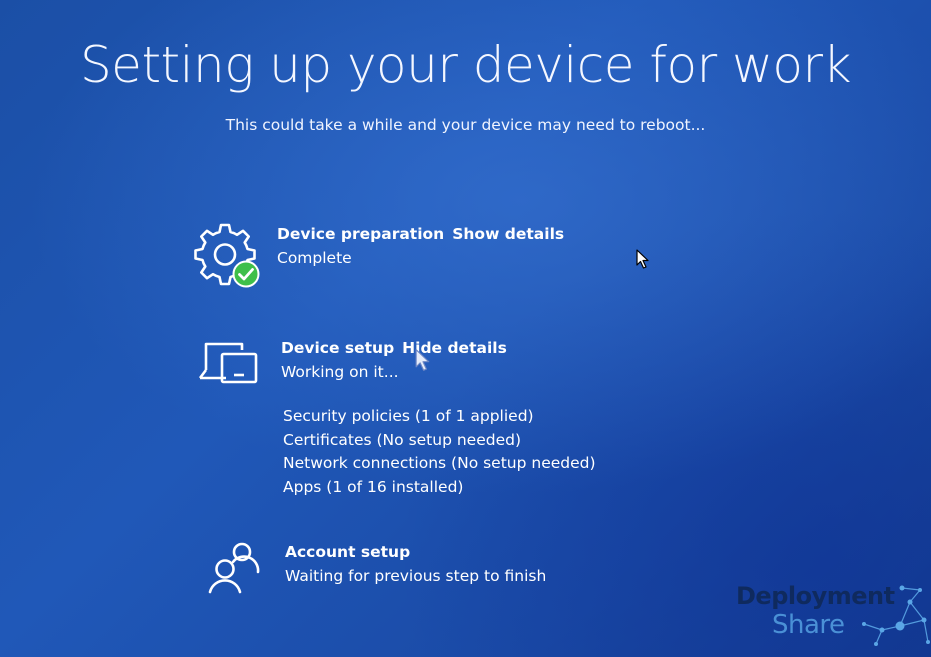 Image resolution: width=931 pixels, height=657 pixels. What do you see at coordinates (439, 463) in the screenshot?
I see `detail-network-connections: Network connections (No setup needed)` at bounding box center [439, 463].